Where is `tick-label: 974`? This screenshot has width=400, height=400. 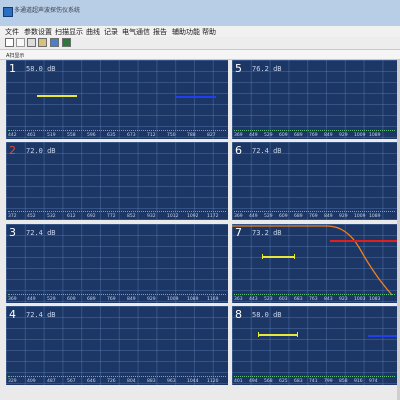 tick-label: 974 is located at coordinates (373, 381).